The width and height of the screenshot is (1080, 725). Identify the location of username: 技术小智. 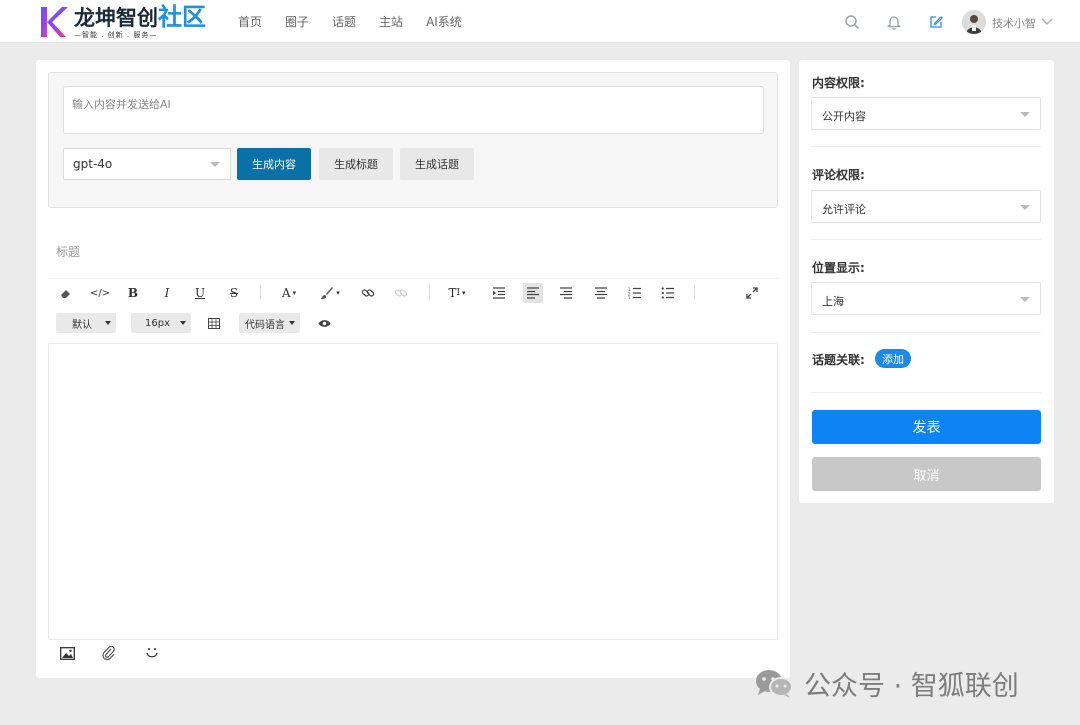
(1014, 23).